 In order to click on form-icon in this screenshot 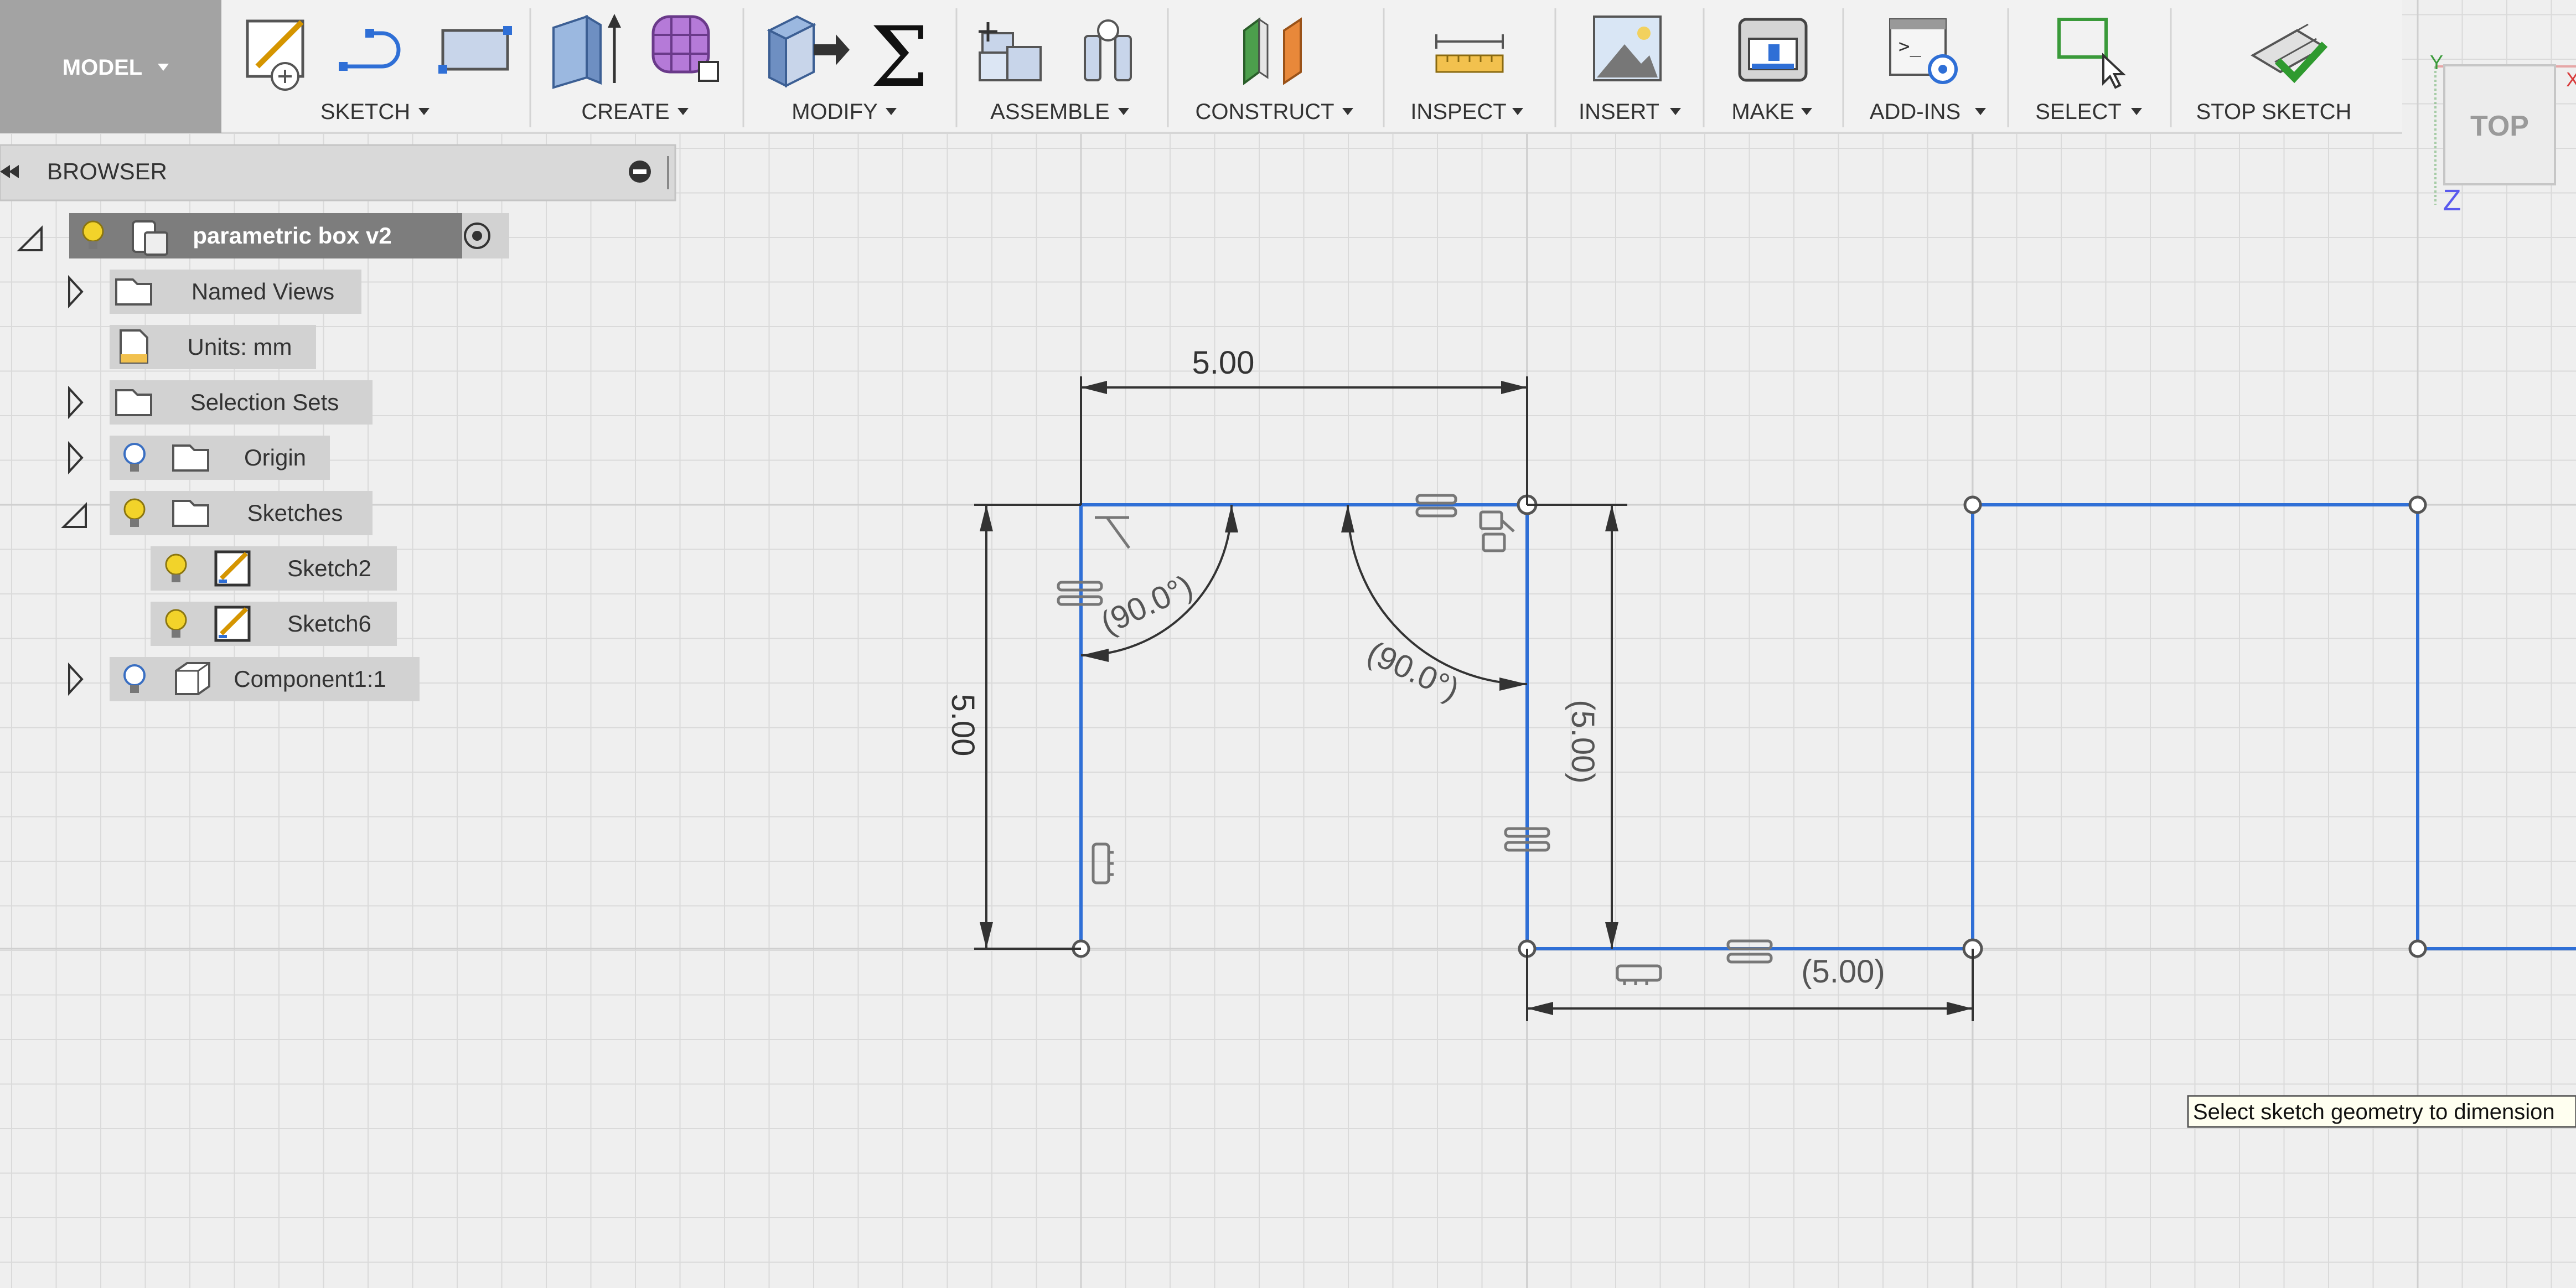, I will do `click(685, 48)`.